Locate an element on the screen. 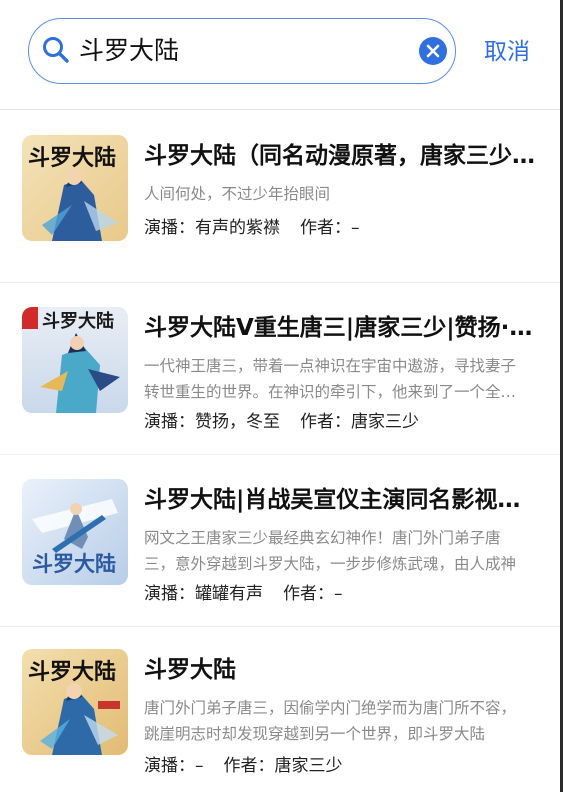 Image resolution: width=563 pixels, height=799 pixels. result-title: 斗罗大陆（同名动漫原著，唐家三少原著) is located at coordinates (340, 156).